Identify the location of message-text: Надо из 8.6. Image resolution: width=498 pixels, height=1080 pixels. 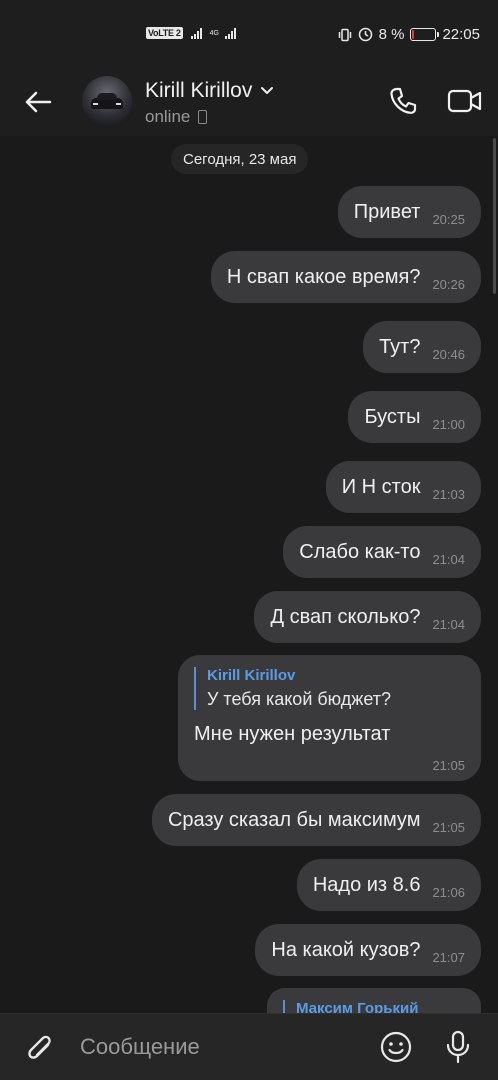
(366, 884).